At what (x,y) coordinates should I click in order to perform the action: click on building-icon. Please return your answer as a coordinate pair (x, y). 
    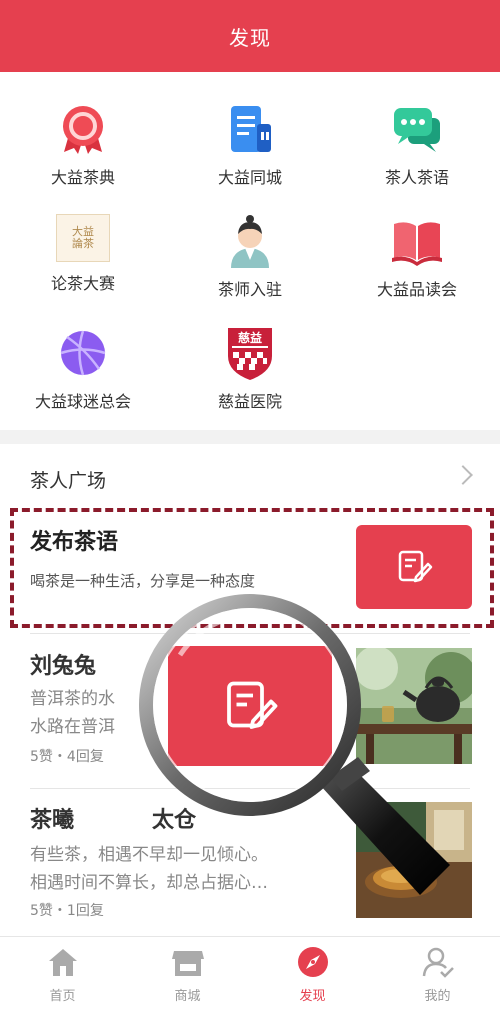
    Looking at the image, I should click on (250, 129).